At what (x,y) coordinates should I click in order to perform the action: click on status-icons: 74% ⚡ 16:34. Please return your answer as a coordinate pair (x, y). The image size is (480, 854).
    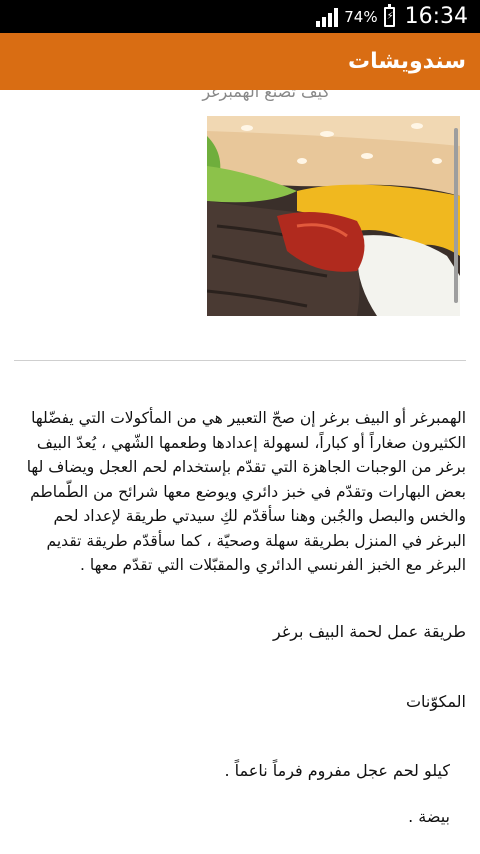
    Looking at the image, I should click on (392, 16).